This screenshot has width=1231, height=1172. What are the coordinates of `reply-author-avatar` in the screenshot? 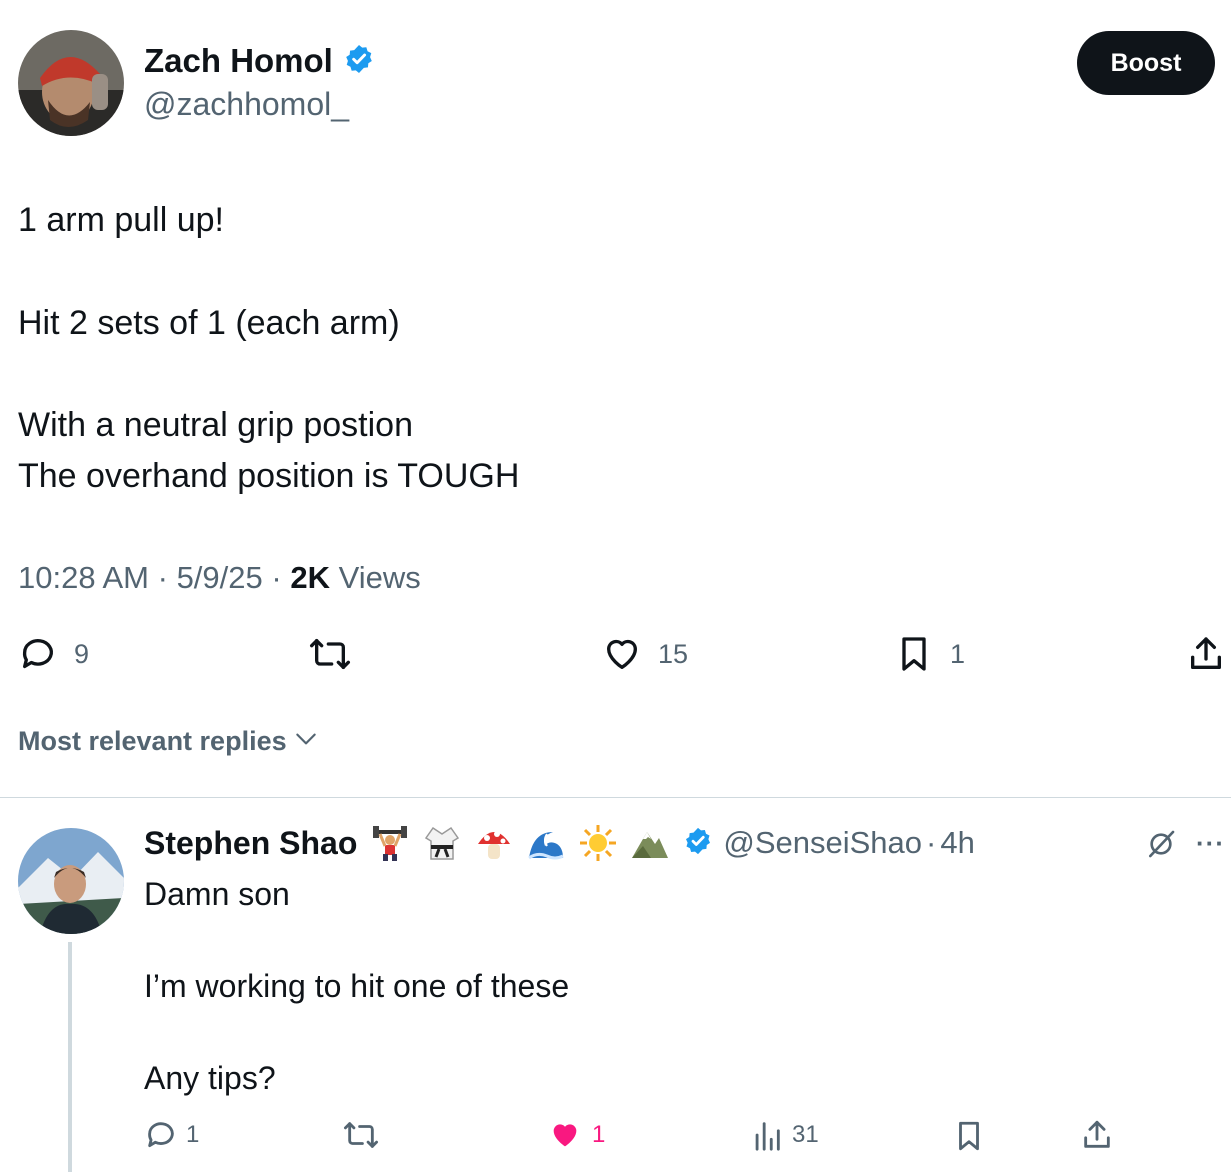 It's located at (71, 881).